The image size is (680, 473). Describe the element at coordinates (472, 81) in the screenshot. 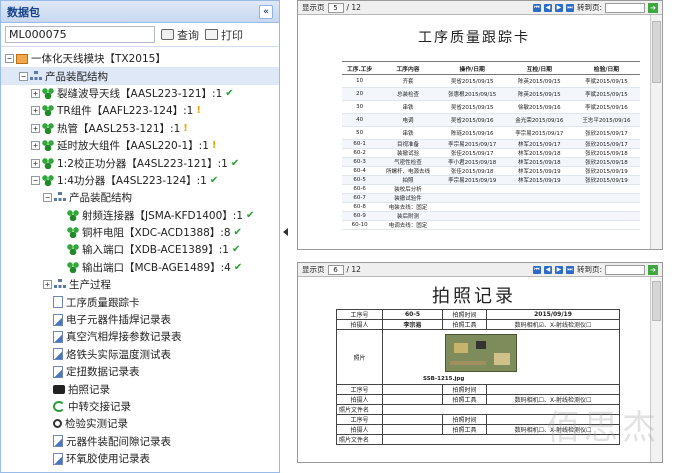

I see `table-cell: 吴省2015/09/15` at that location.